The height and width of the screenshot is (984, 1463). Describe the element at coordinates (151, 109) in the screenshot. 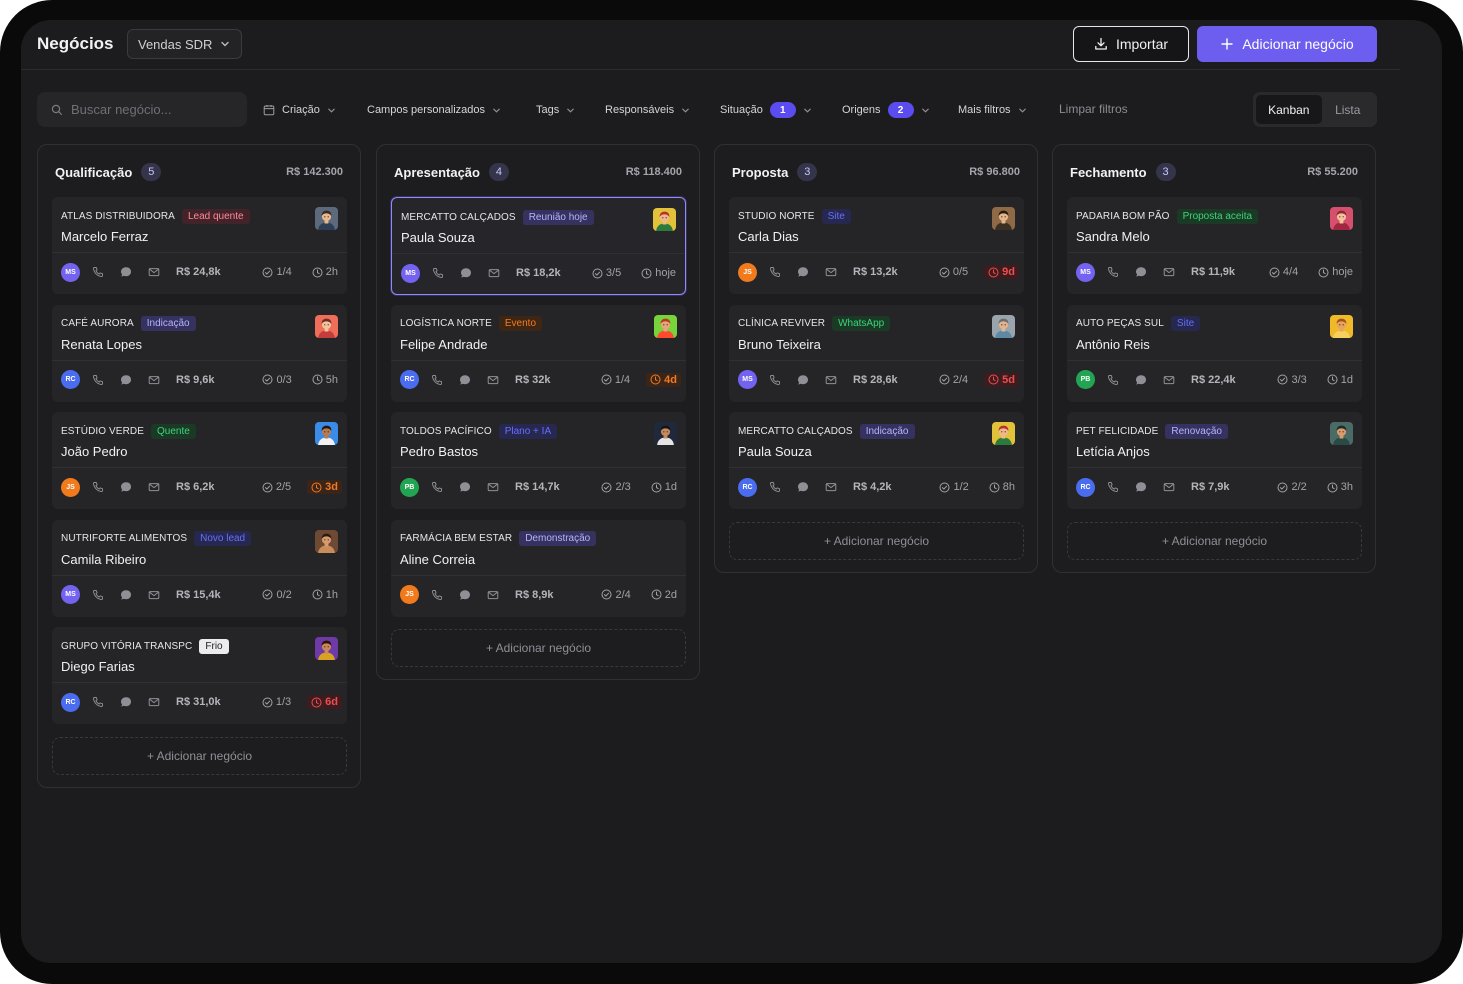

I see `search-input` at that location.